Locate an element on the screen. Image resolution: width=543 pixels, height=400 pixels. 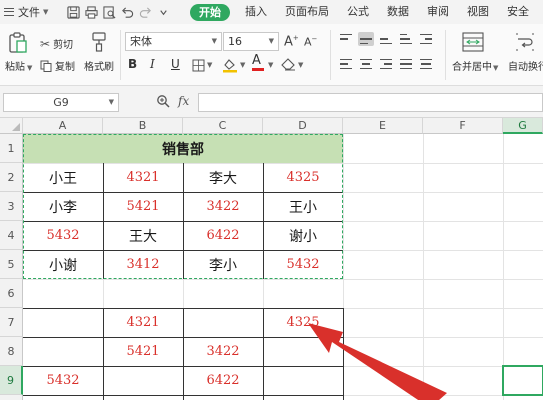
font-color-icon: A is located at coordinates (258, 62).